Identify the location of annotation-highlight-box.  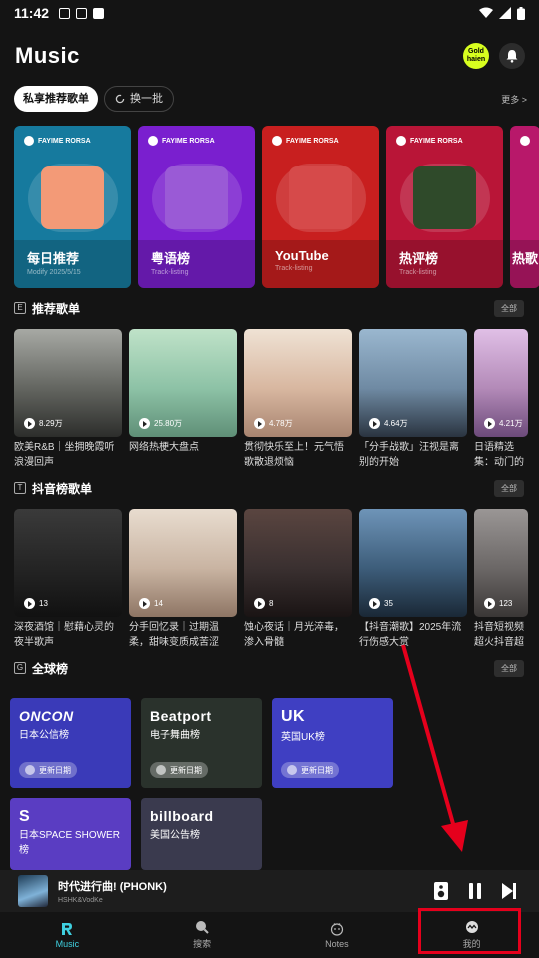
(469, 931).